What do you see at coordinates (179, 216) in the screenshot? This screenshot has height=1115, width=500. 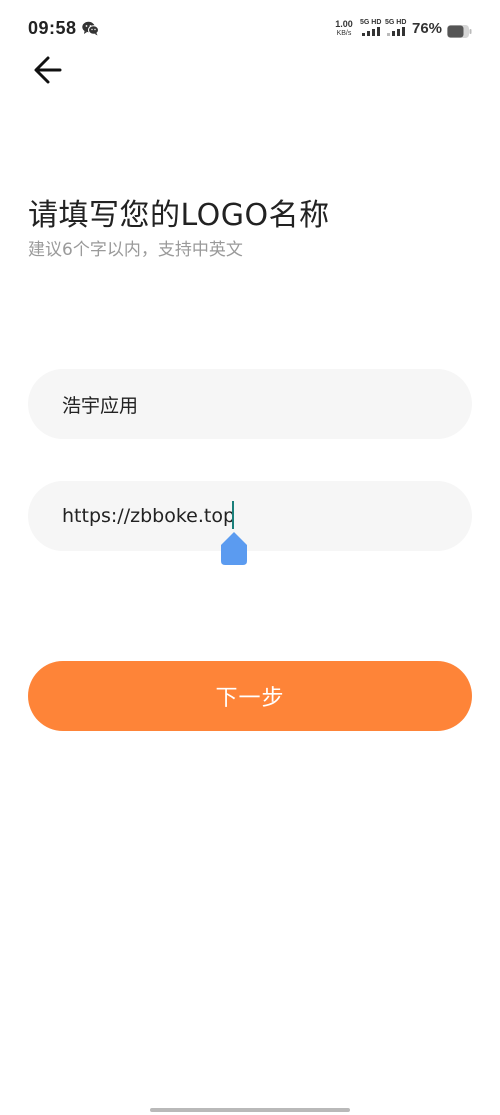 I see `page-title: 请填写您的LOGO名称` at bounding box center [179, 216].